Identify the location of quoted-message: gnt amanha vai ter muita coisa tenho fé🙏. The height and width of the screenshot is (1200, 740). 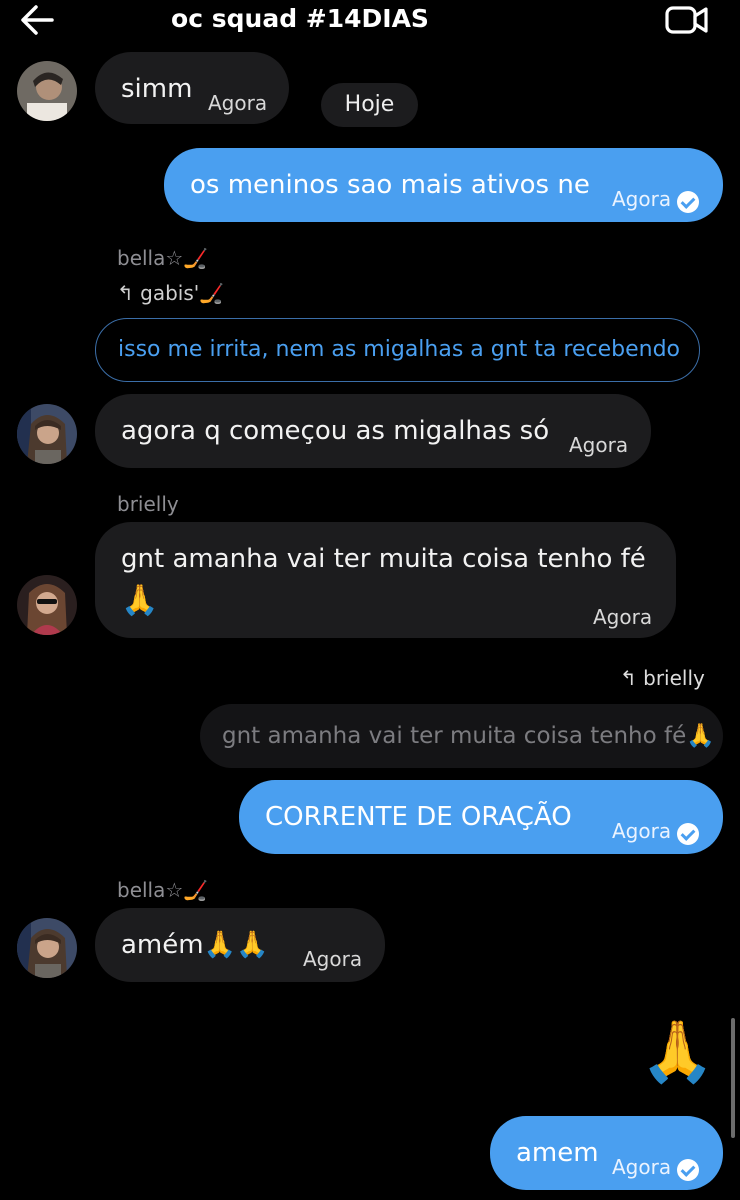
(461, 736).